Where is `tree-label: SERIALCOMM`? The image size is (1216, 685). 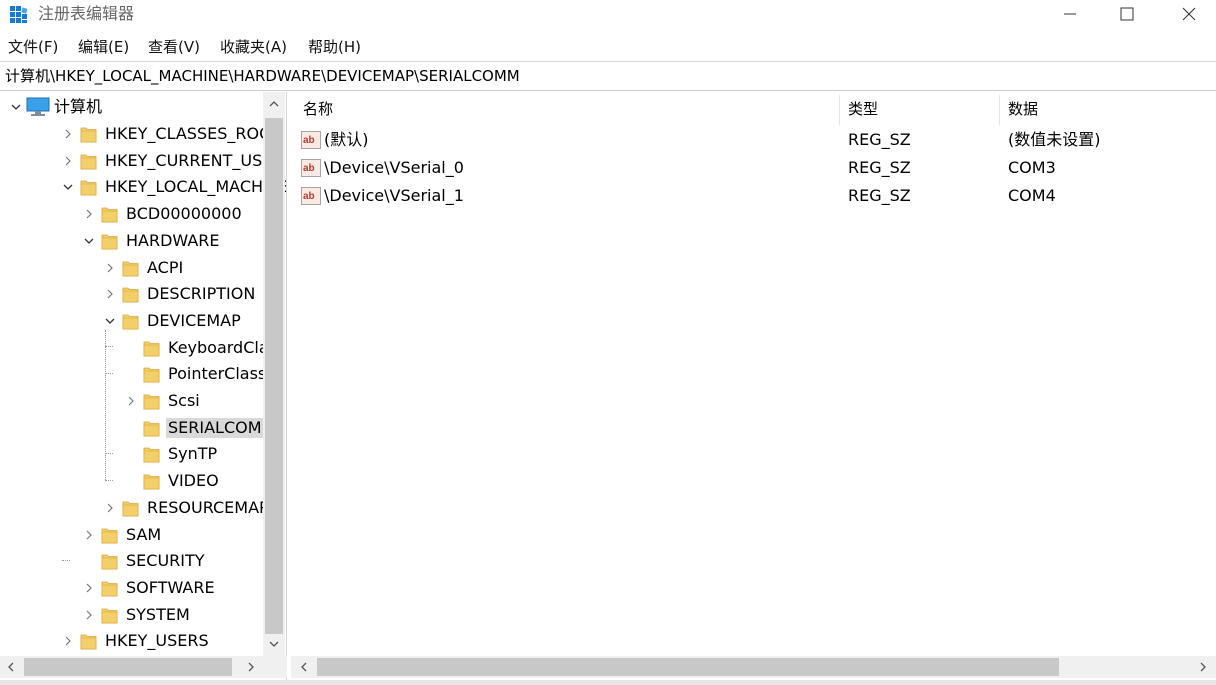
tree-label: SERIALCOMM is located at coordinates (222, 427).